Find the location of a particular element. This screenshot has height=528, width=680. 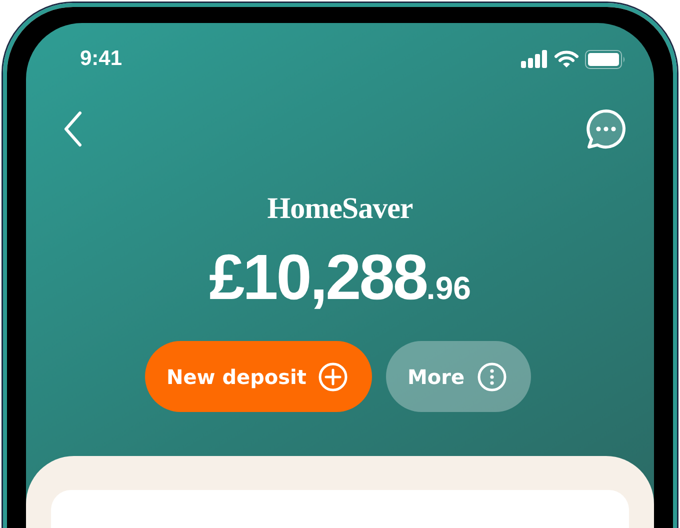

more-button: More is located at coordinates (458, 376).